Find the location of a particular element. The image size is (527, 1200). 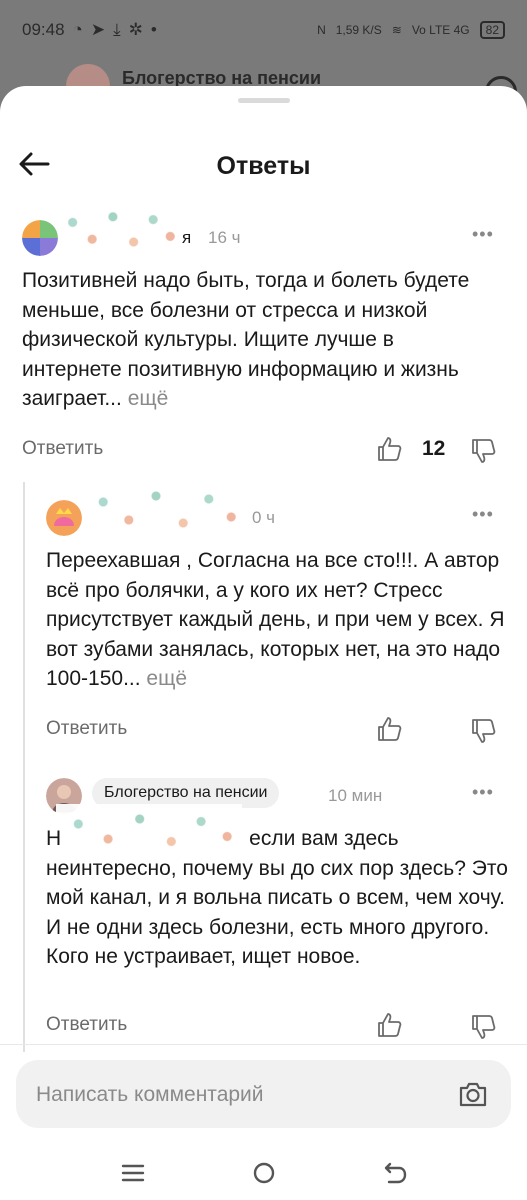

comment-input-box is located at coordinates (263, 1095).